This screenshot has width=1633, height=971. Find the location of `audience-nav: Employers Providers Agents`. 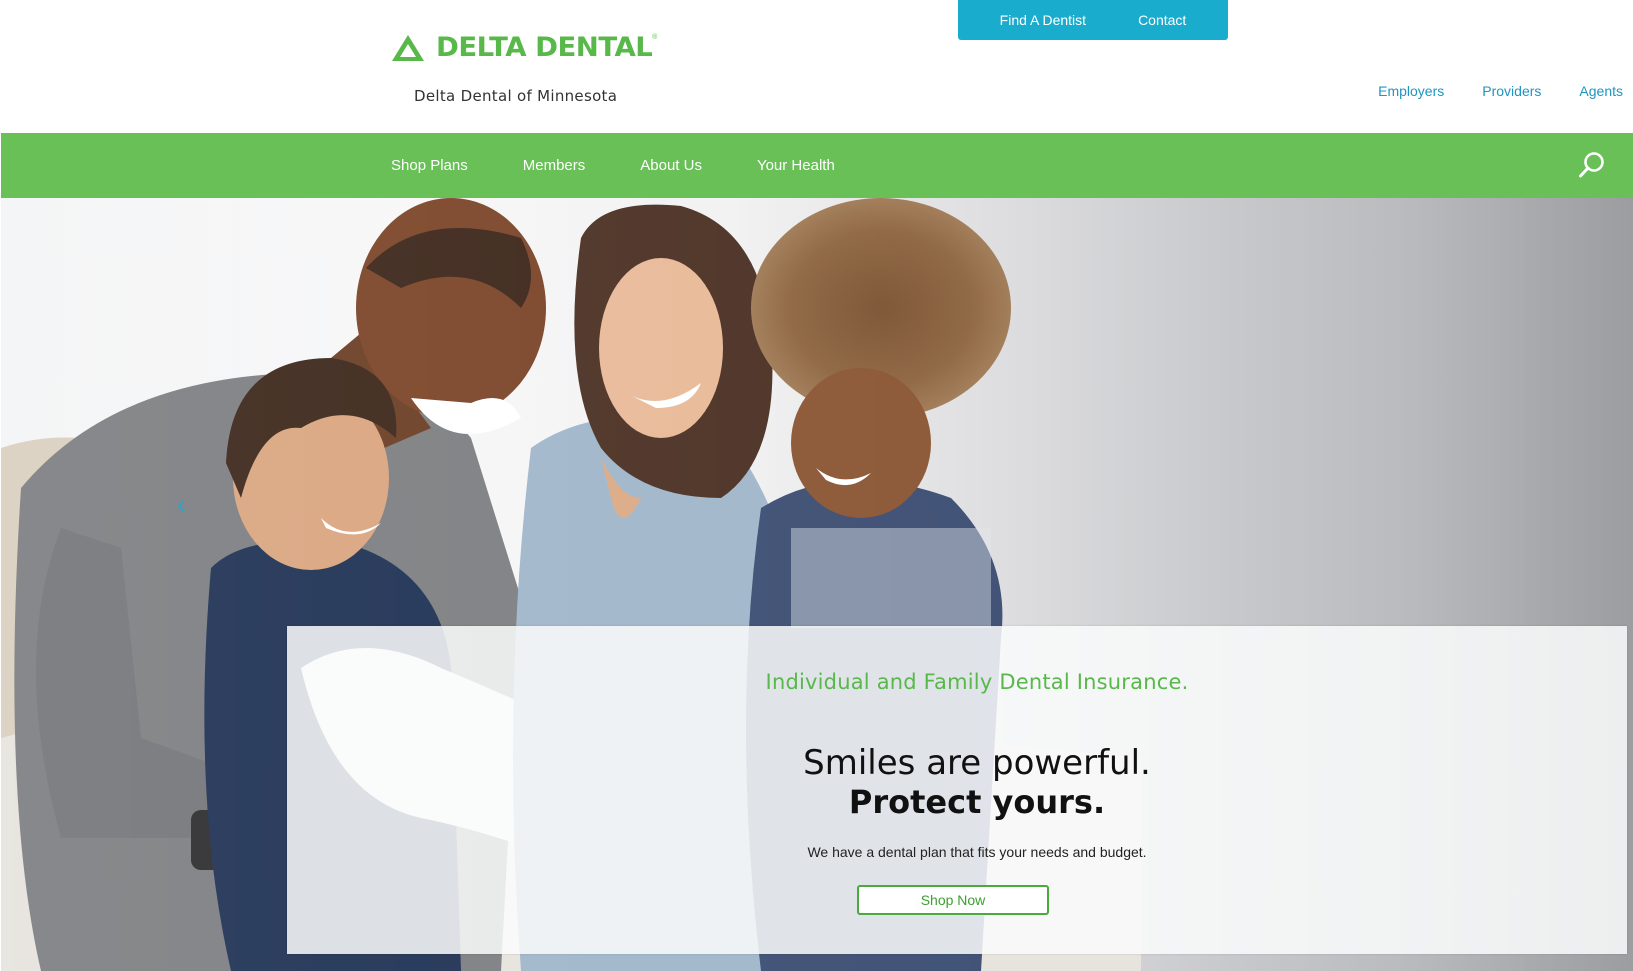

audience-nav: Employers Providers Agents is located at coordinates (1500, 91).